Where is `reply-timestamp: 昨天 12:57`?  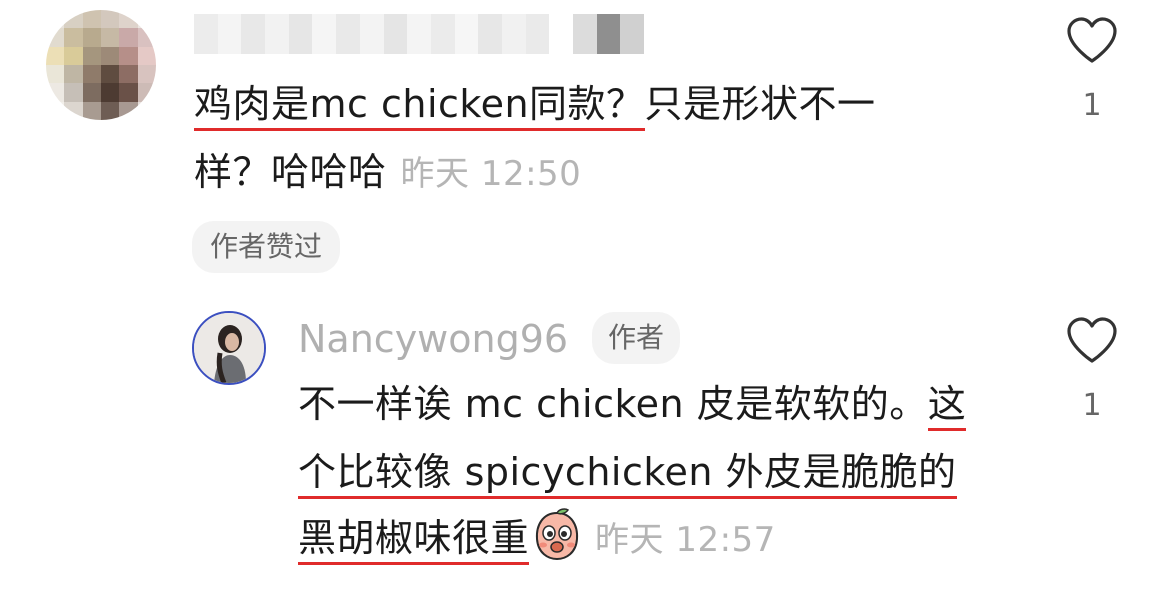
reply-timestamp: 昨天 12:57 is located at coordinates (685, 540).